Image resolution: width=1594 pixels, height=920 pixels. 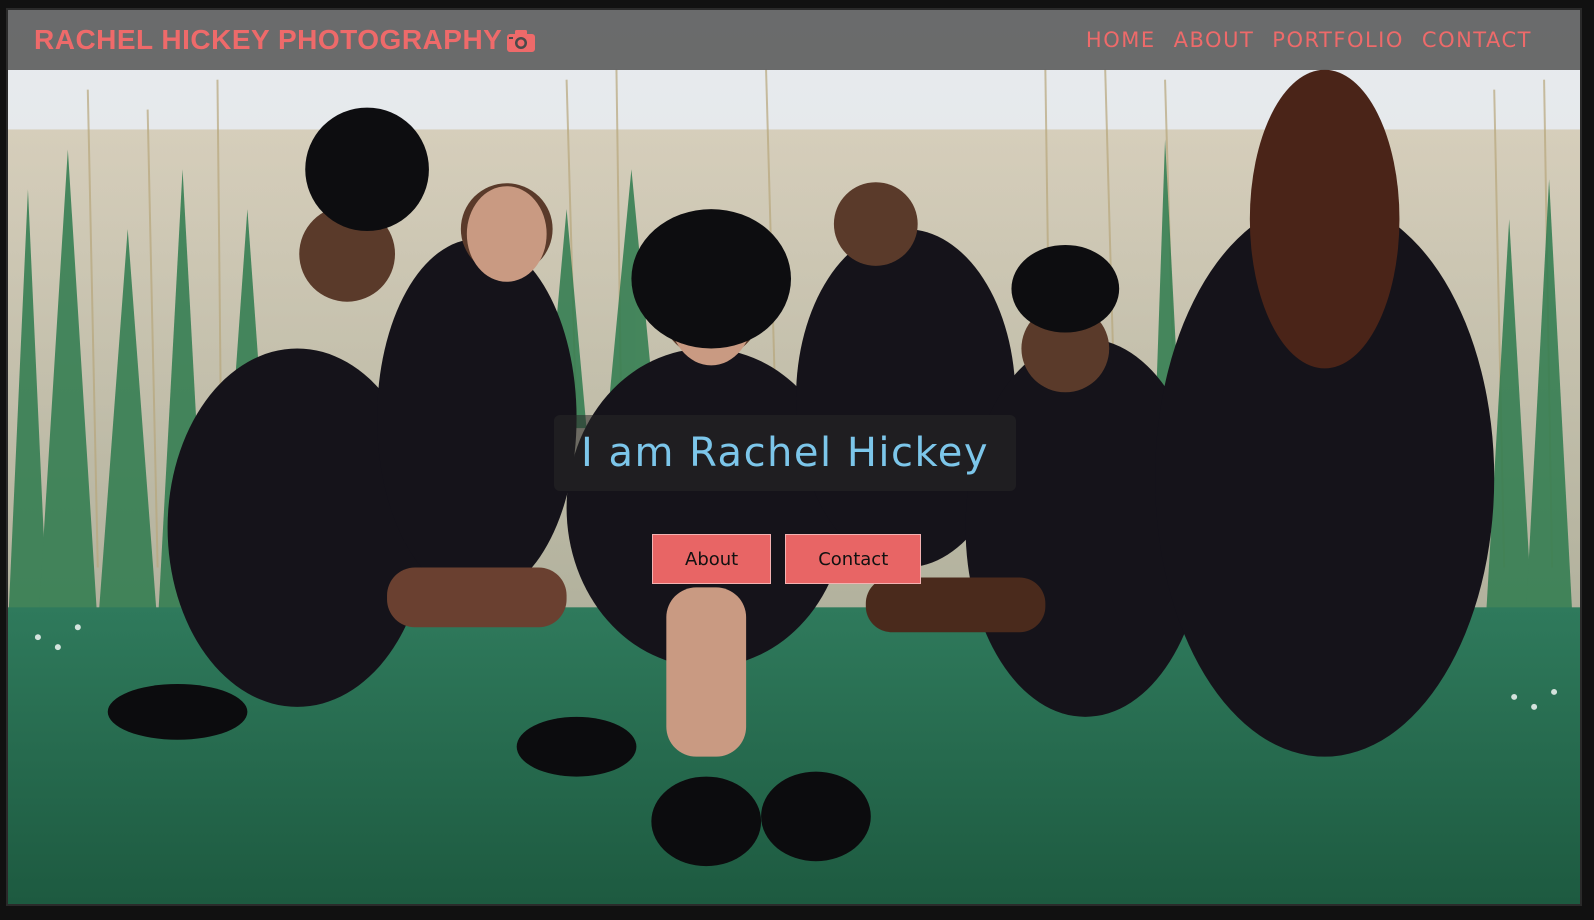 I want to click on camera-icon, so click(x=521, y=40).